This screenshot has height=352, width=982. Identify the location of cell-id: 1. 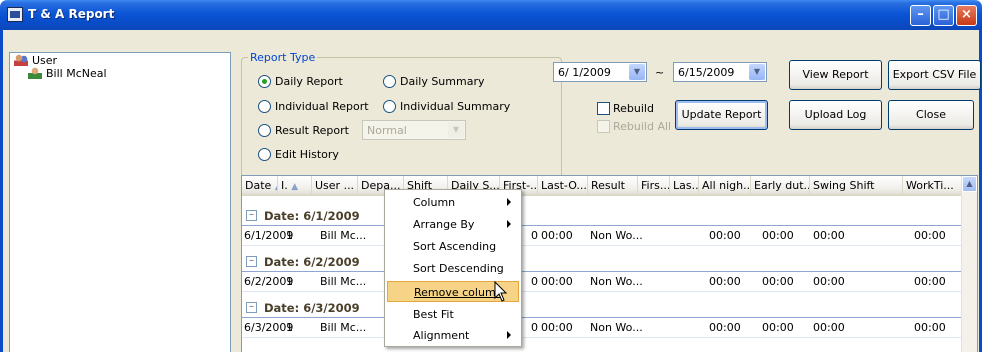
(289, 281).